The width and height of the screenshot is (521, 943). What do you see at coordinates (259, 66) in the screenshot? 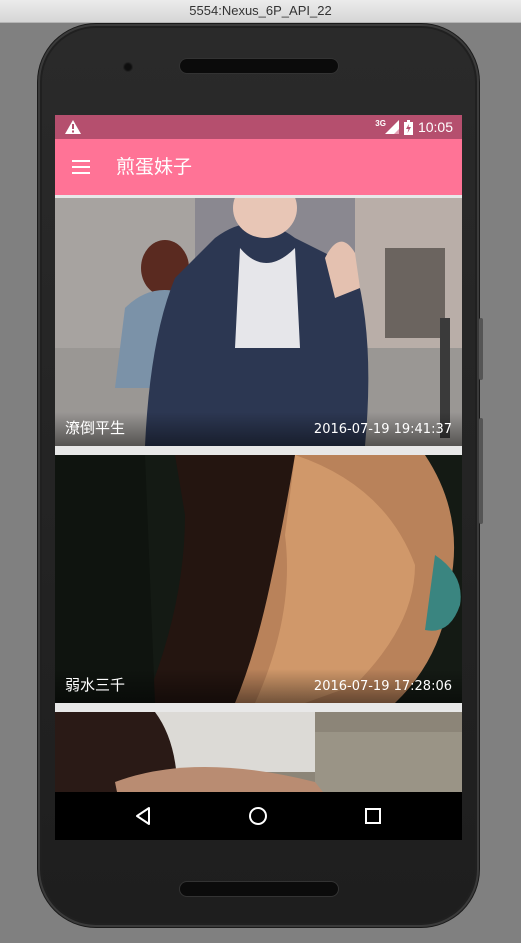
I see `top-speaker` at bounding box center [259, 66].